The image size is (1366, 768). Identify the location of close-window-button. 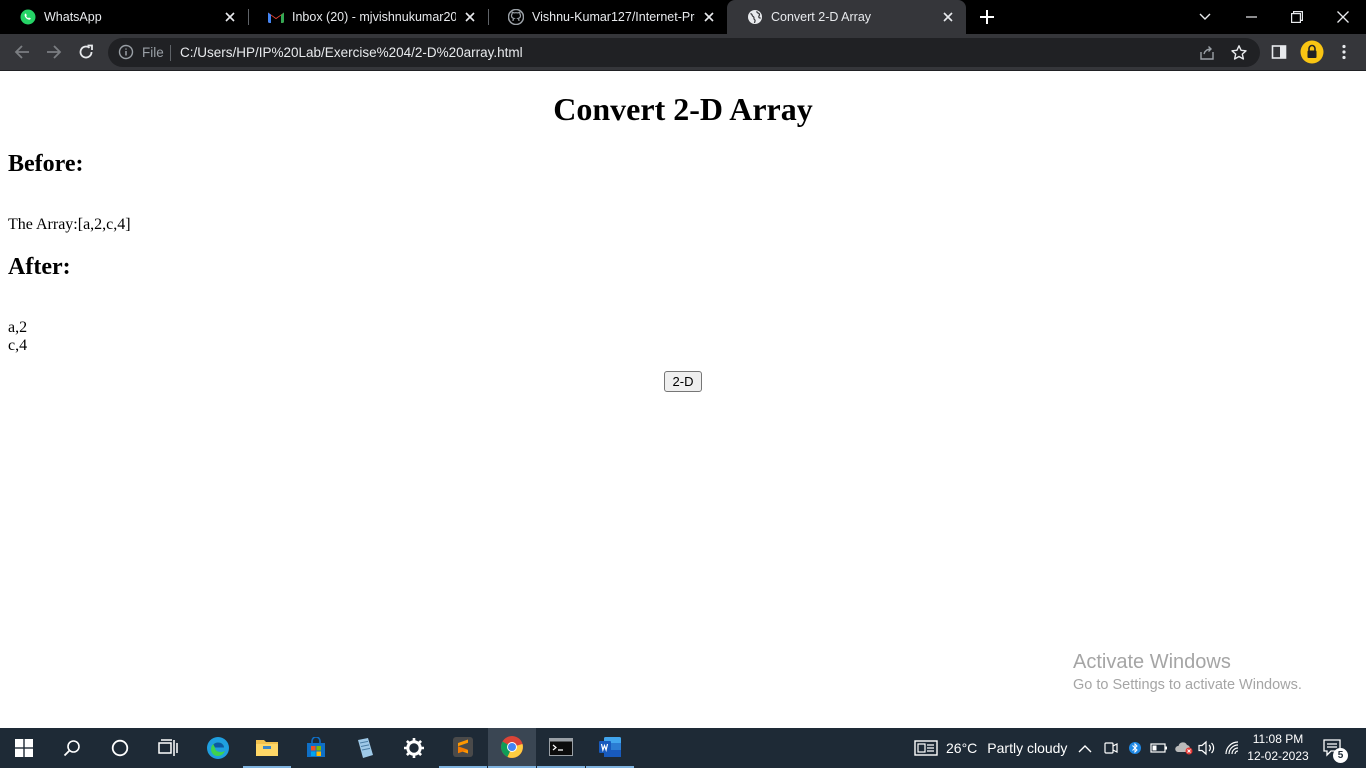
(1343, 17).